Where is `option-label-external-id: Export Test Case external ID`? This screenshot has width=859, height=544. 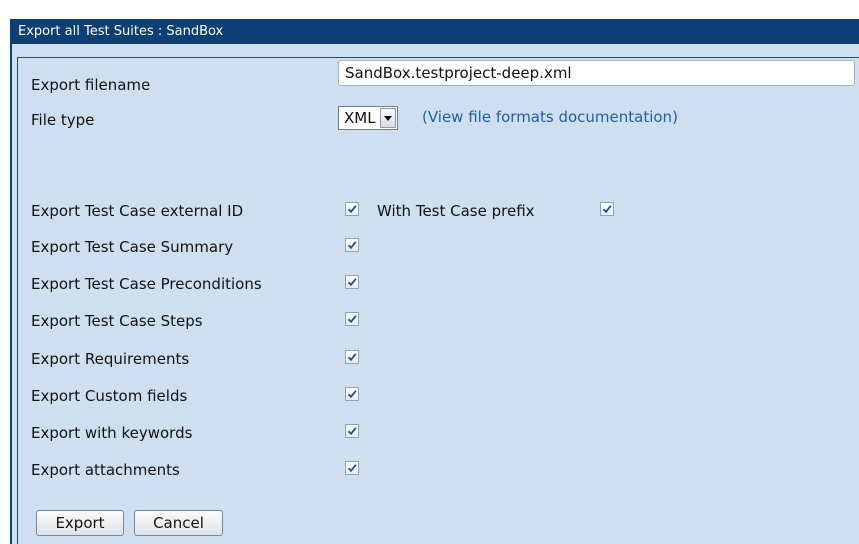
option-label-external-id: Export Test Case external ID is located at coordinates (137, 211).